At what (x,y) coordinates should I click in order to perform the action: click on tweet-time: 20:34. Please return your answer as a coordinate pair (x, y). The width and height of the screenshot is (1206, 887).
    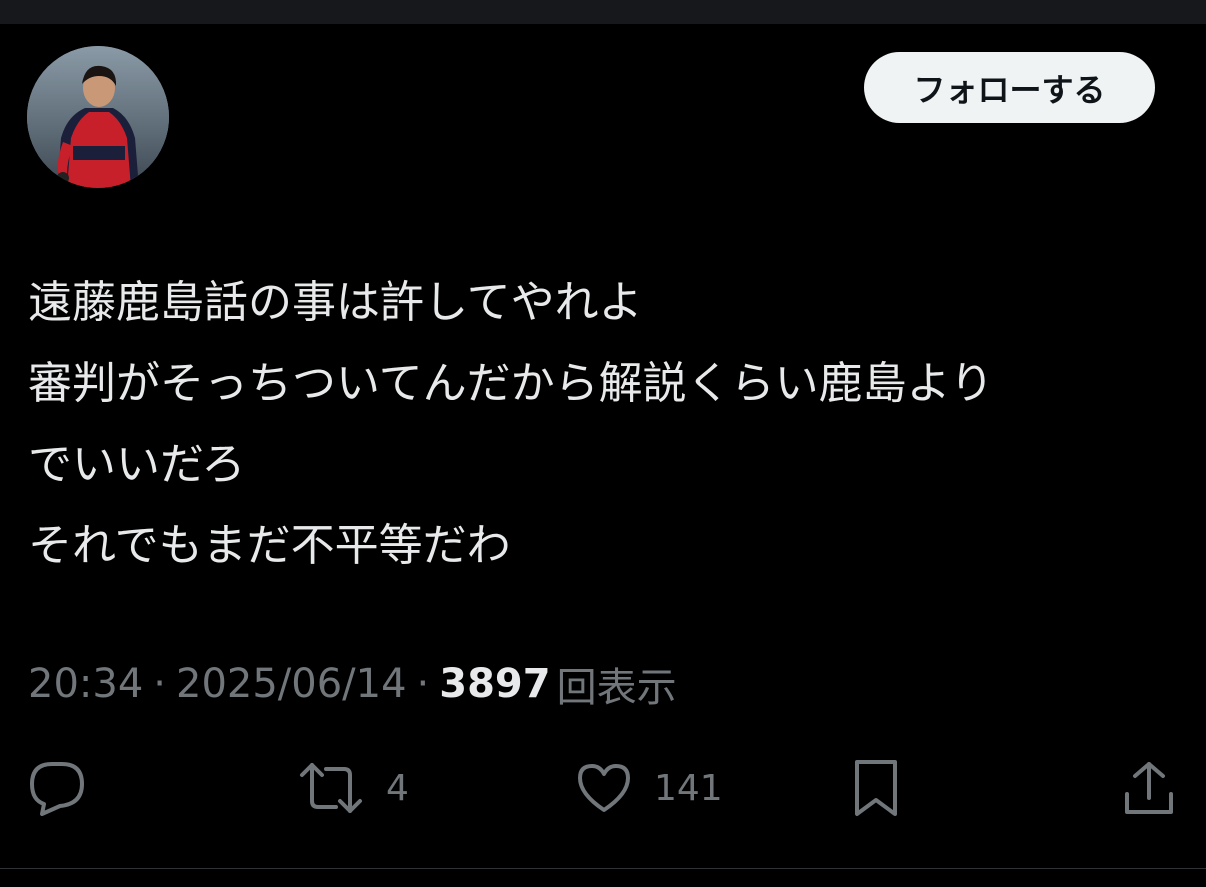
    Looking at the image, I should click on (85, 684).